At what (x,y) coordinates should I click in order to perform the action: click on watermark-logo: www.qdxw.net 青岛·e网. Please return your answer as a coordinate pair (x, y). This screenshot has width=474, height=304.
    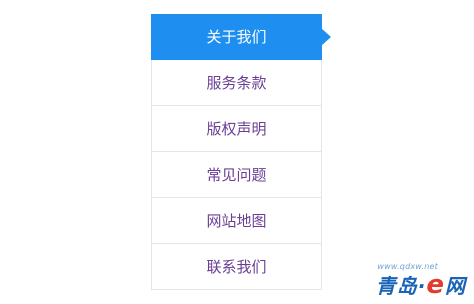
    Looking at the image, I should click on (393, 281).